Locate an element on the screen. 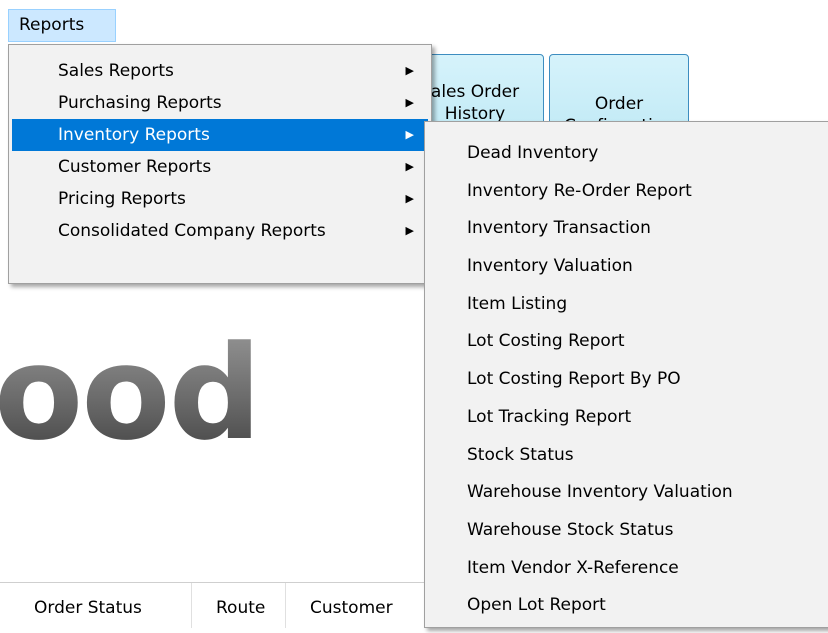 The width and height of the screenshot is (828, 633). menu-item-consolidated-company-reports: Consolidated Company Reports ▶ is located at coordinates (220, 231).